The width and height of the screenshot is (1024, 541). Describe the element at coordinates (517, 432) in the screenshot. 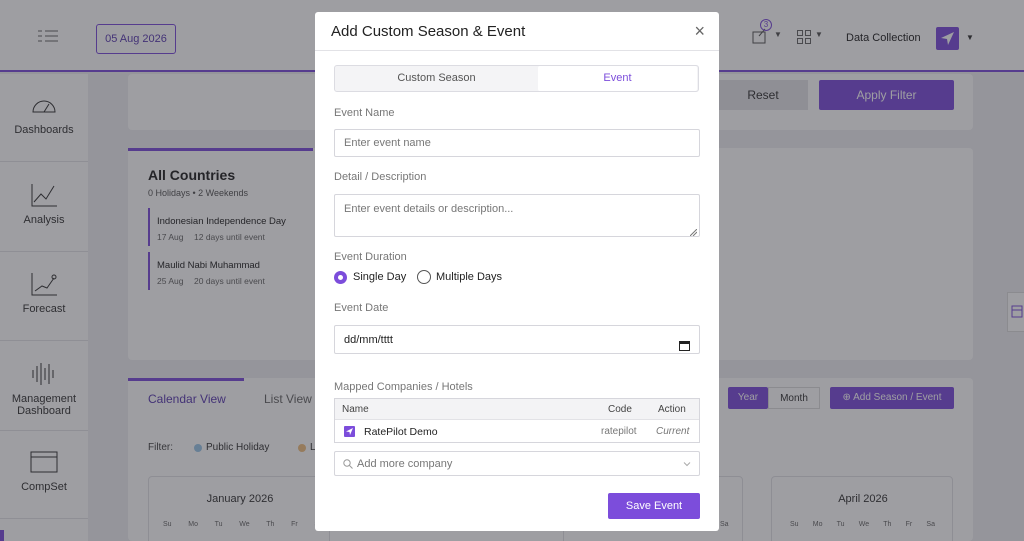

I see `table-row: RatePilot Demo ratepilot Current` at that location.